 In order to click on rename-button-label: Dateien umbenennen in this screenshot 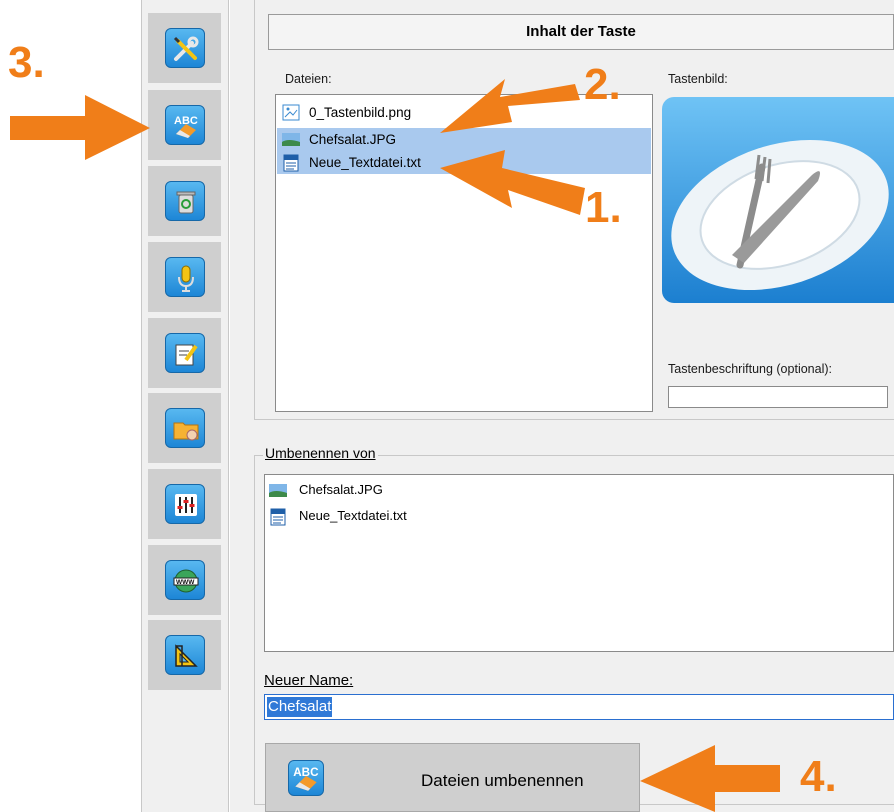, I will do `click(502, 780)`.